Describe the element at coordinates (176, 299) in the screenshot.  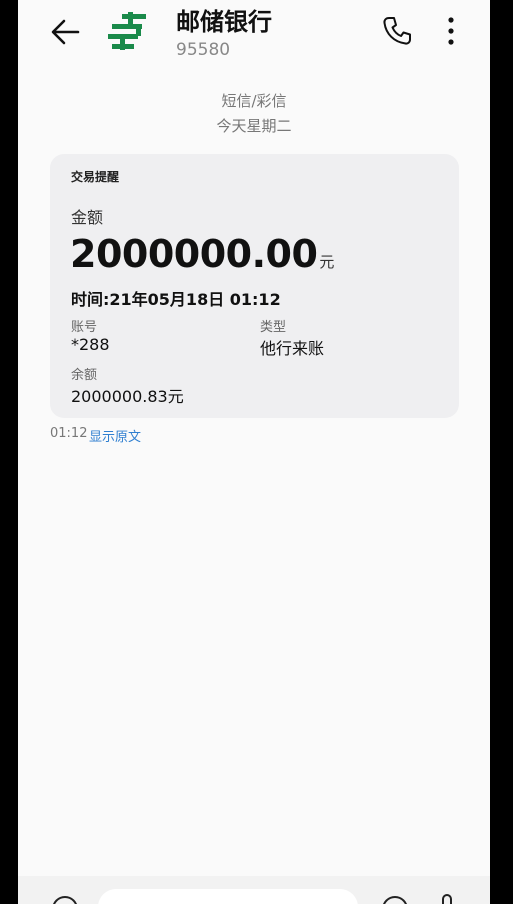
I see `transaction-time: 时间:21年05月18日 01:12` at that location.